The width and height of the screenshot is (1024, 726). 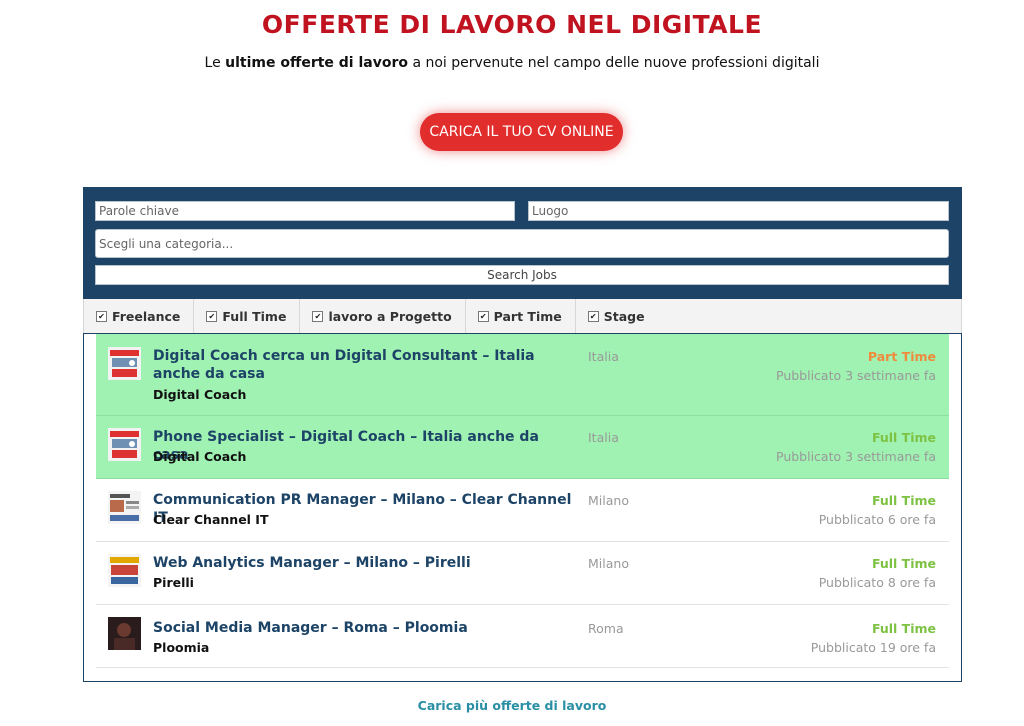 What do you see at coordinates (215, 63) in the screenshot?
I see `subtitle-text: Le` at bounding box center [215, 63].